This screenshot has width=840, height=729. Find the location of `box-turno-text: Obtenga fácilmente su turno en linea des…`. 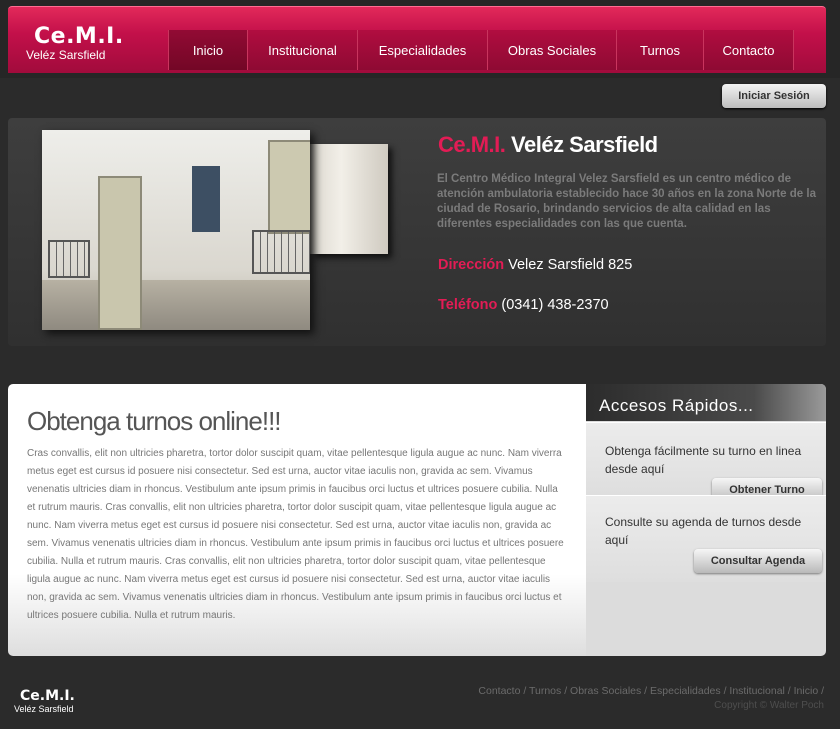

box-turno-text: Obtenga fácilmente su turno en linea des… is located at coordinates (703, 460).